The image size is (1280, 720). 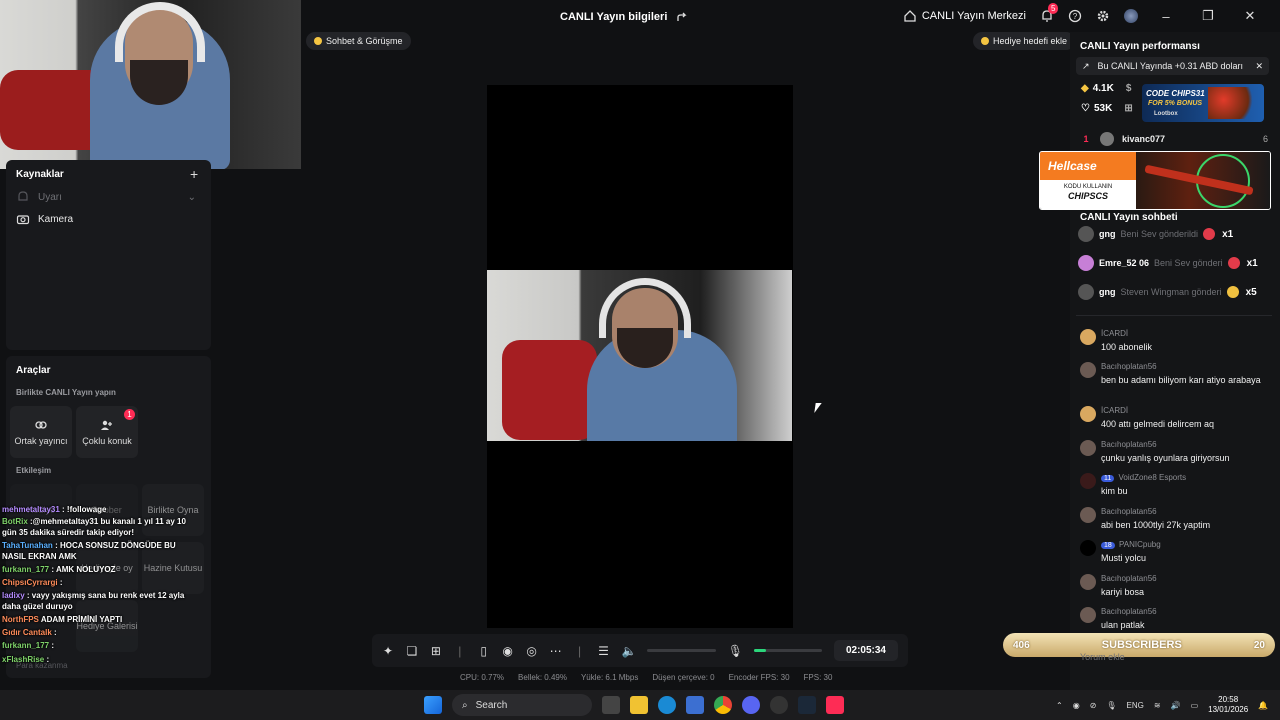 What do you see at coordinates (1106, 88) in the screenshot?
I see `diamond-metric: ◆ 4.1K $` at bounding box center [1106, 88].